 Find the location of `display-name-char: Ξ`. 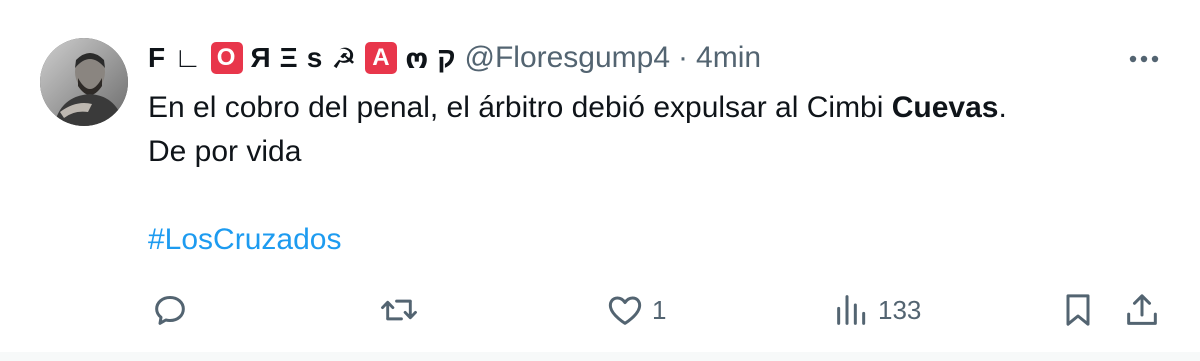

display-name-char: Ξ is located at coordinates (289, 57).